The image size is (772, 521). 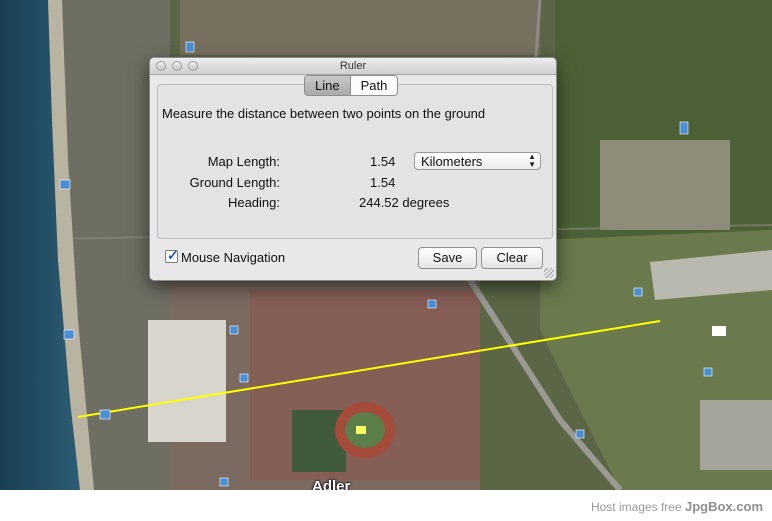 I want to click on mouse-navigation-checkbox: ✓, so click(x=172, y=255).